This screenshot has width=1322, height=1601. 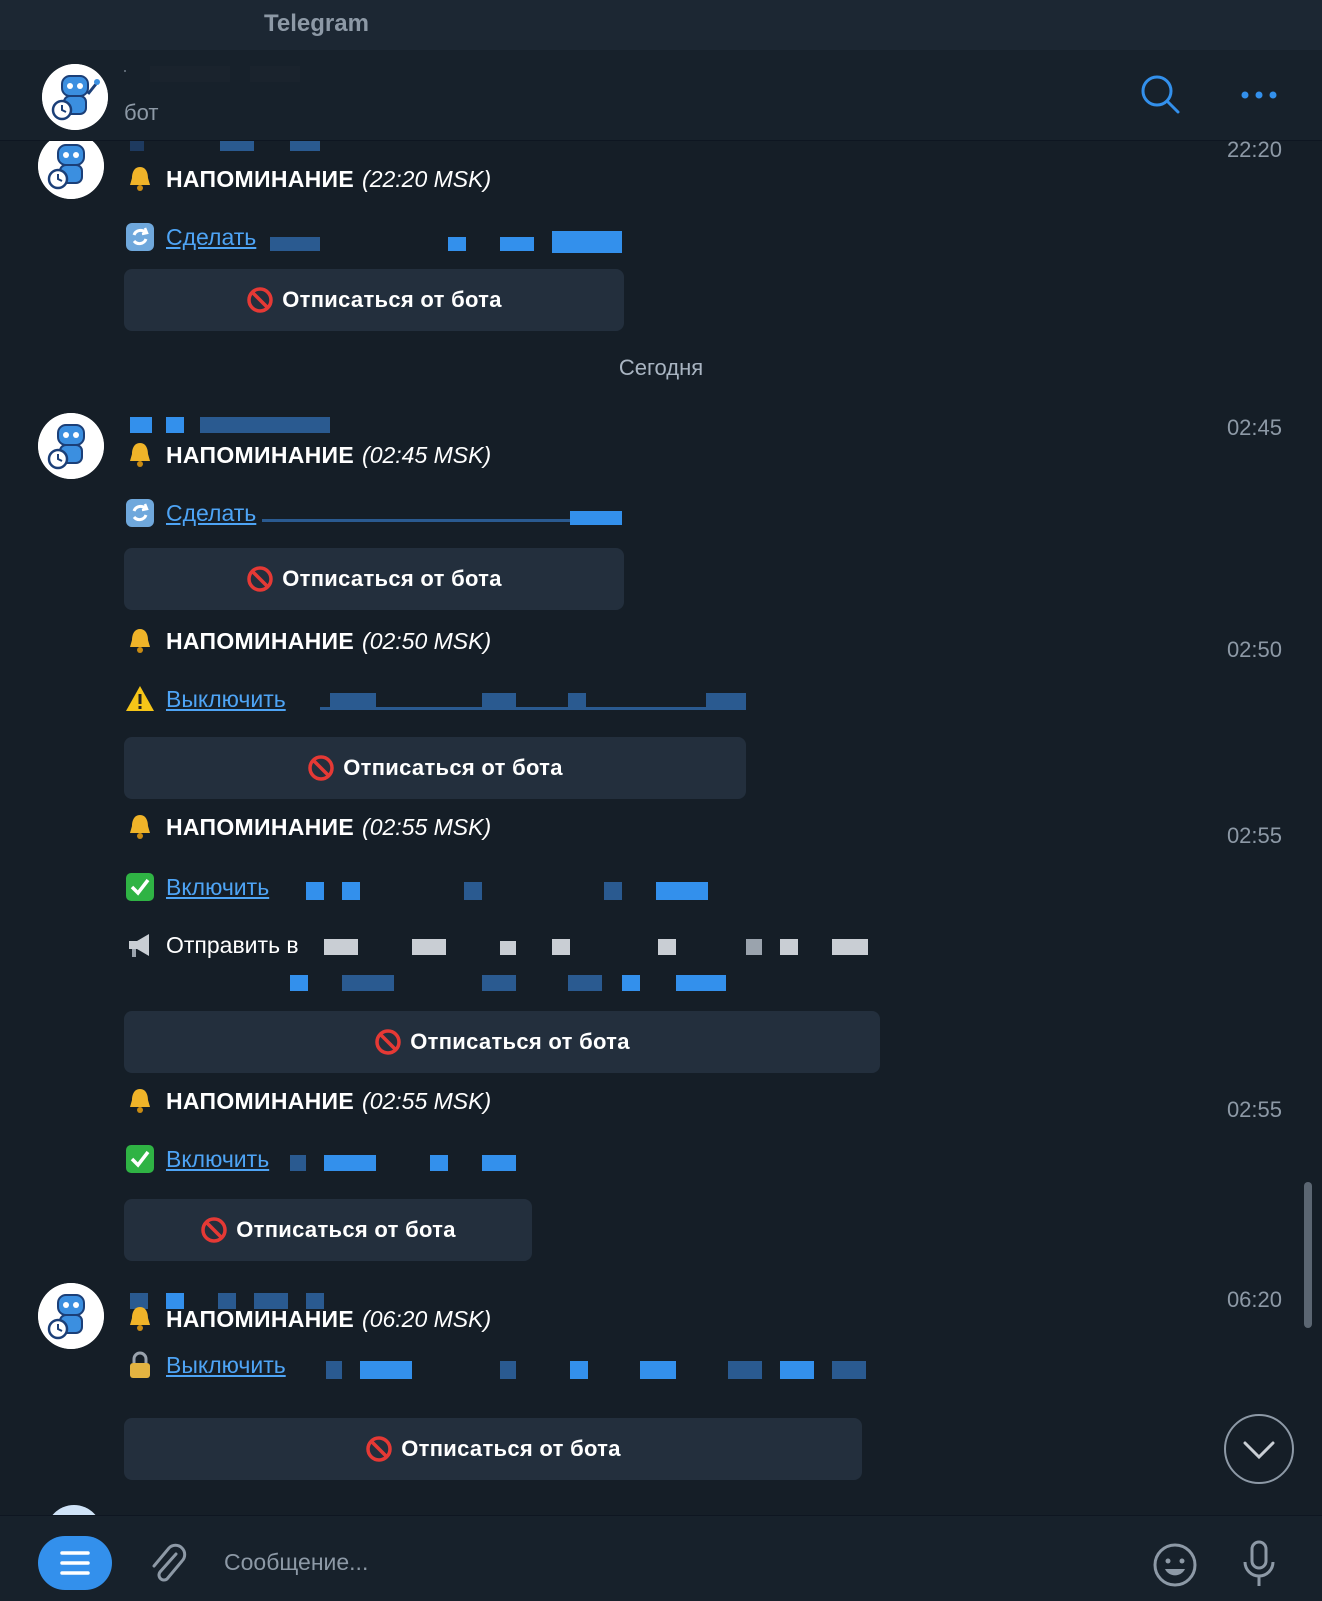 I want to click on reminder-line: НАПОМИНАНИЕ (02:50 MSK), so click(x=307, y=641).